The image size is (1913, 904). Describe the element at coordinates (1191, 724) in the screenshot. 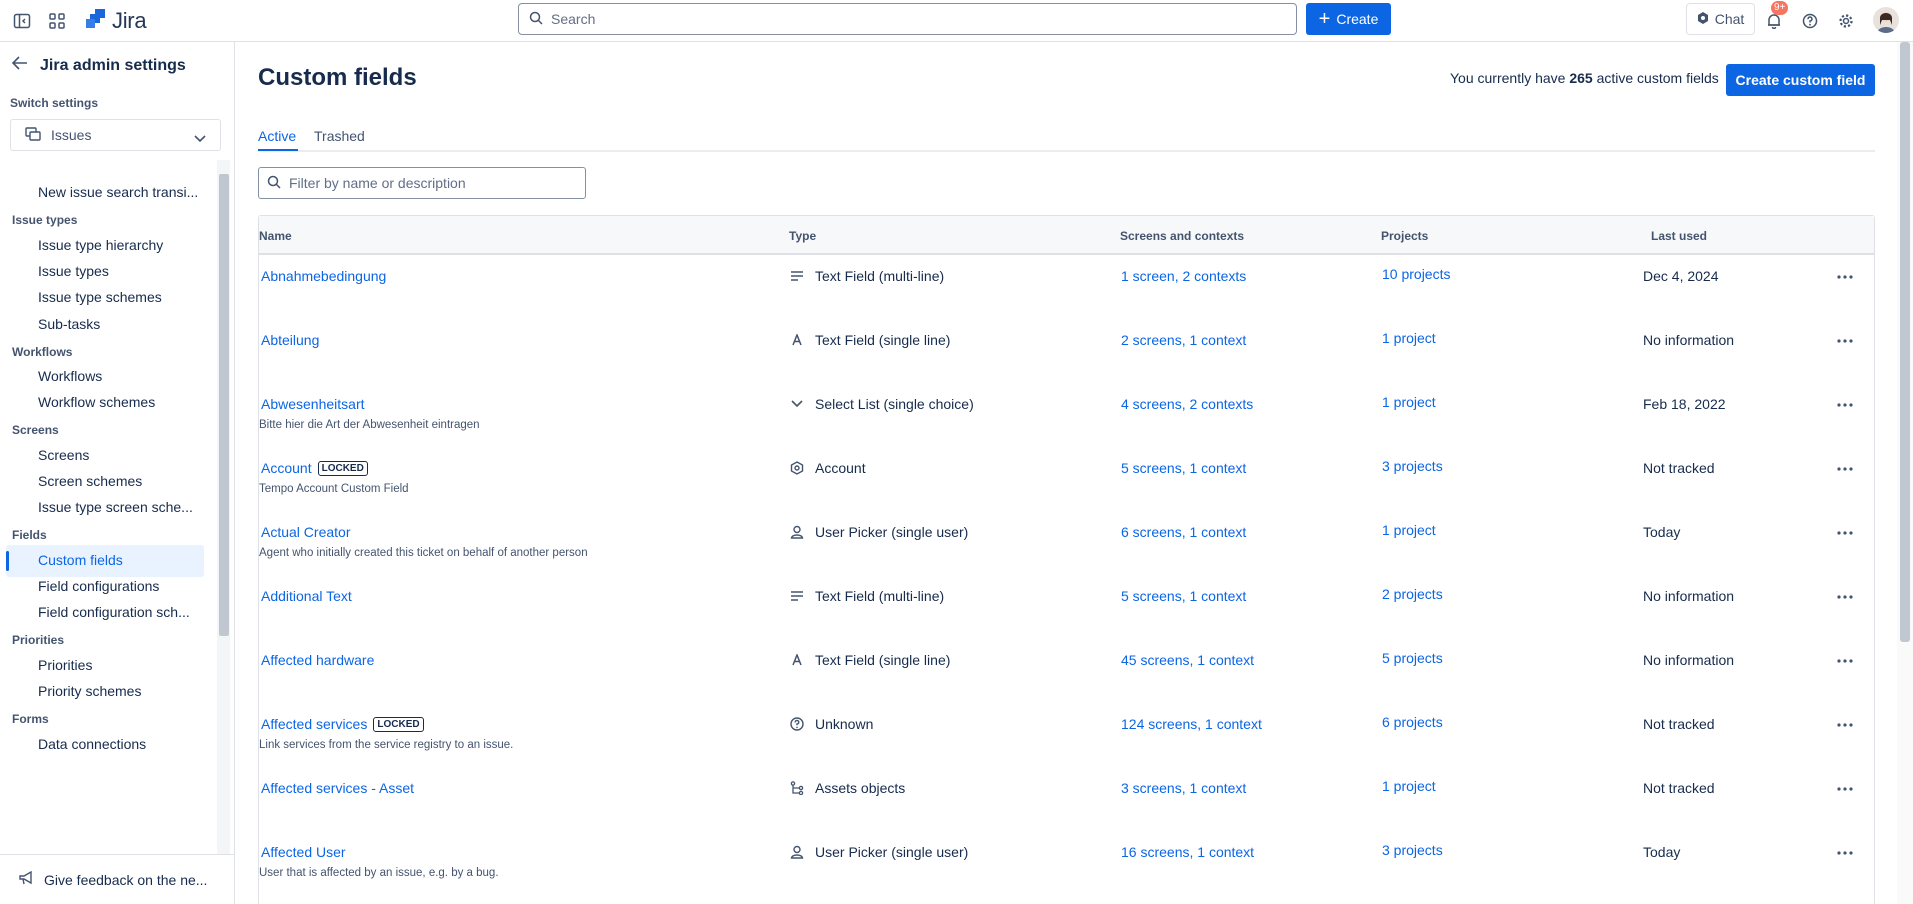

I see `screens-contexts-link: 124 screens, 1 context` at that location.